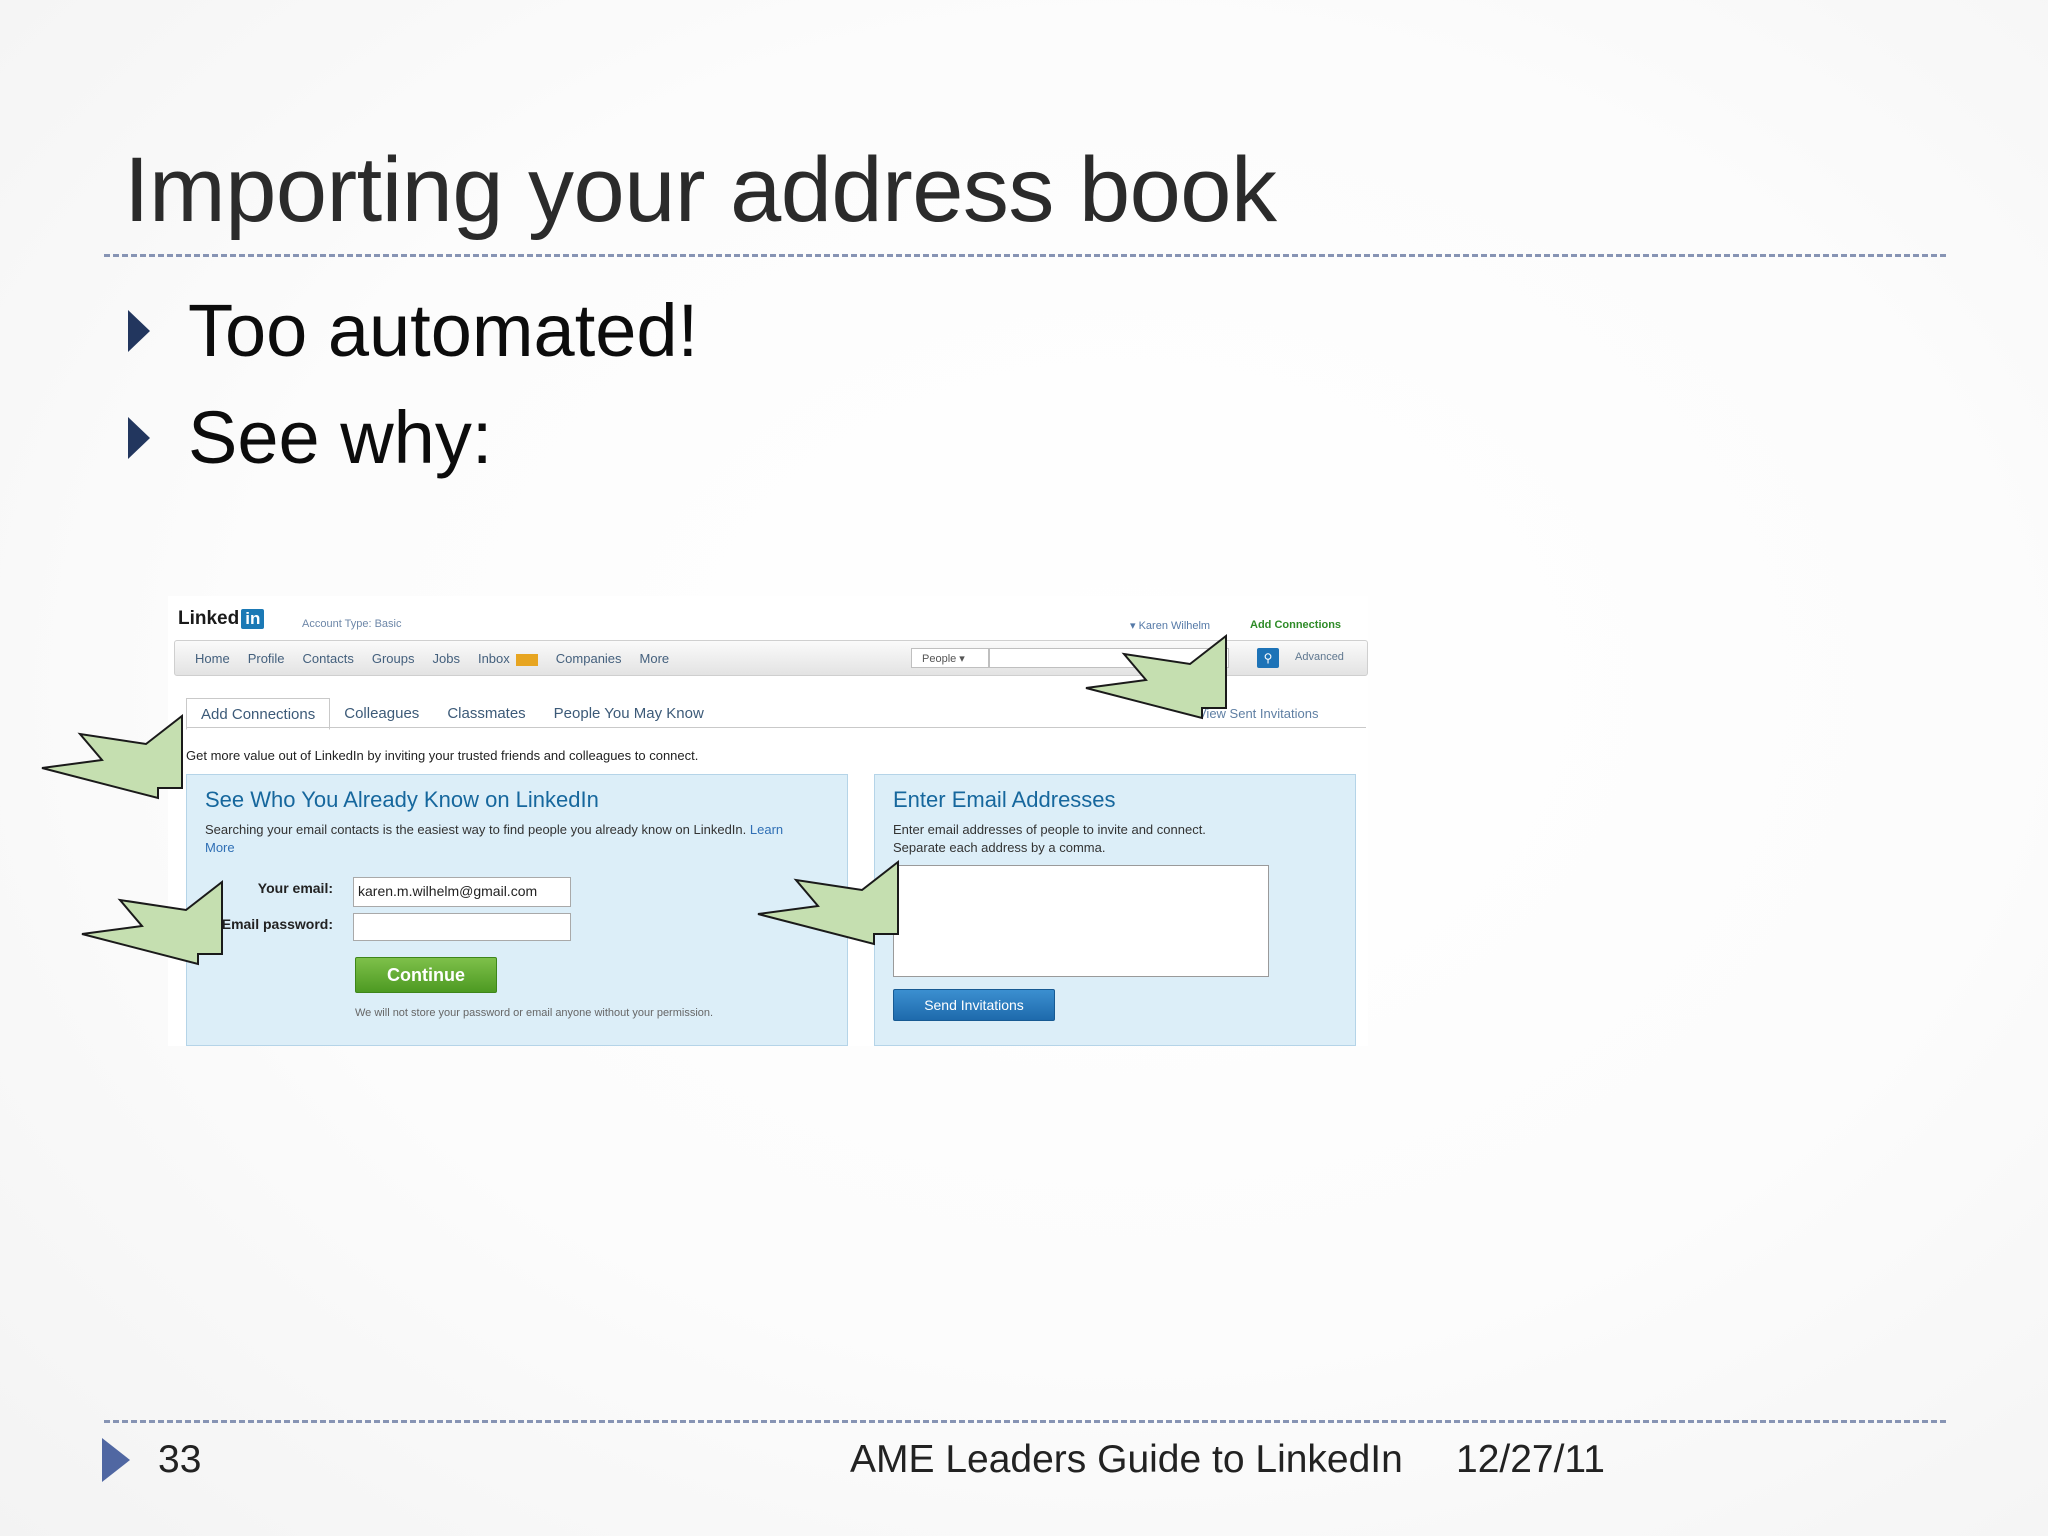 This screenshot has height=1536, width=2048. I want to click on bullet-item: Too automated!, so click(413, 330).